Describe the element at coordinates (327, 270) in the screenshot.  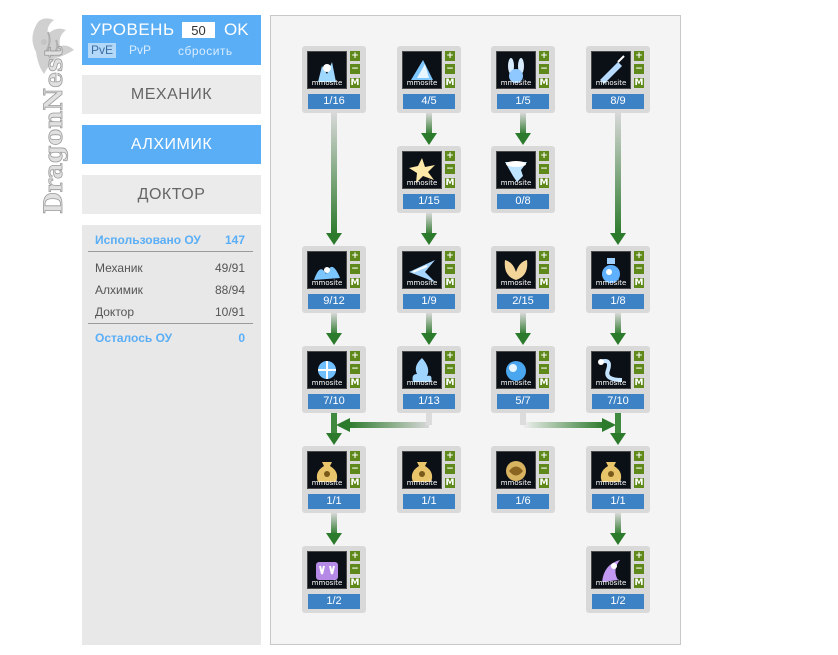
I see `frost-wave-icon: mmosite` at that location.